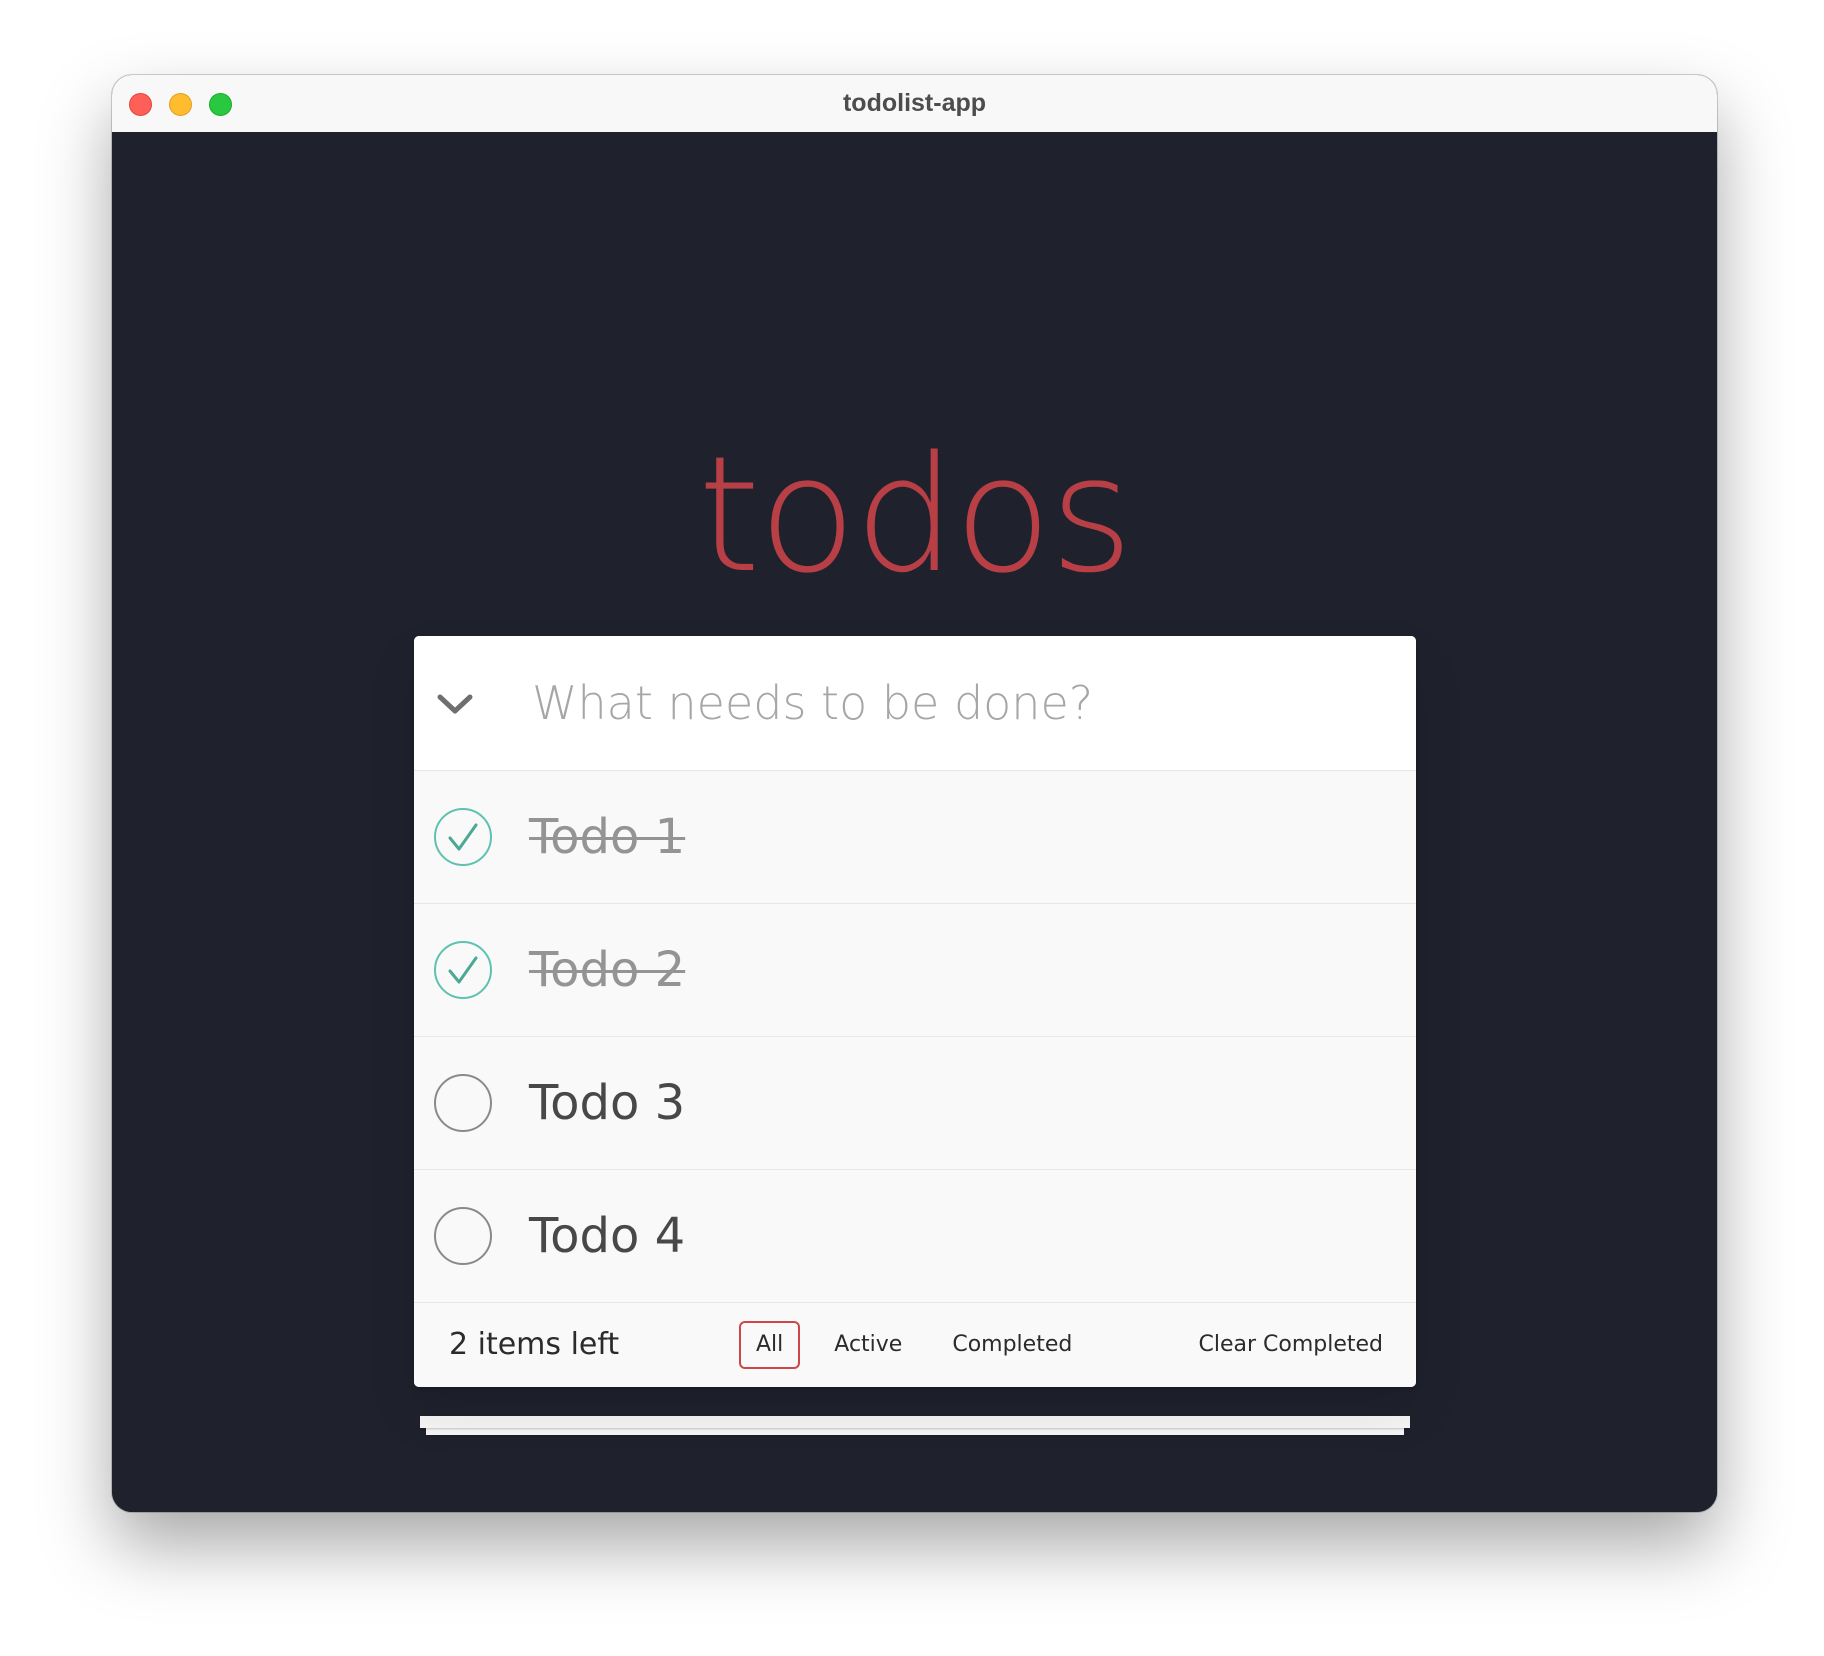  What do you see at coordinates (770, 1345) in the screenshot?
I see `filter-all: All` at bounding box center [770, 1345].